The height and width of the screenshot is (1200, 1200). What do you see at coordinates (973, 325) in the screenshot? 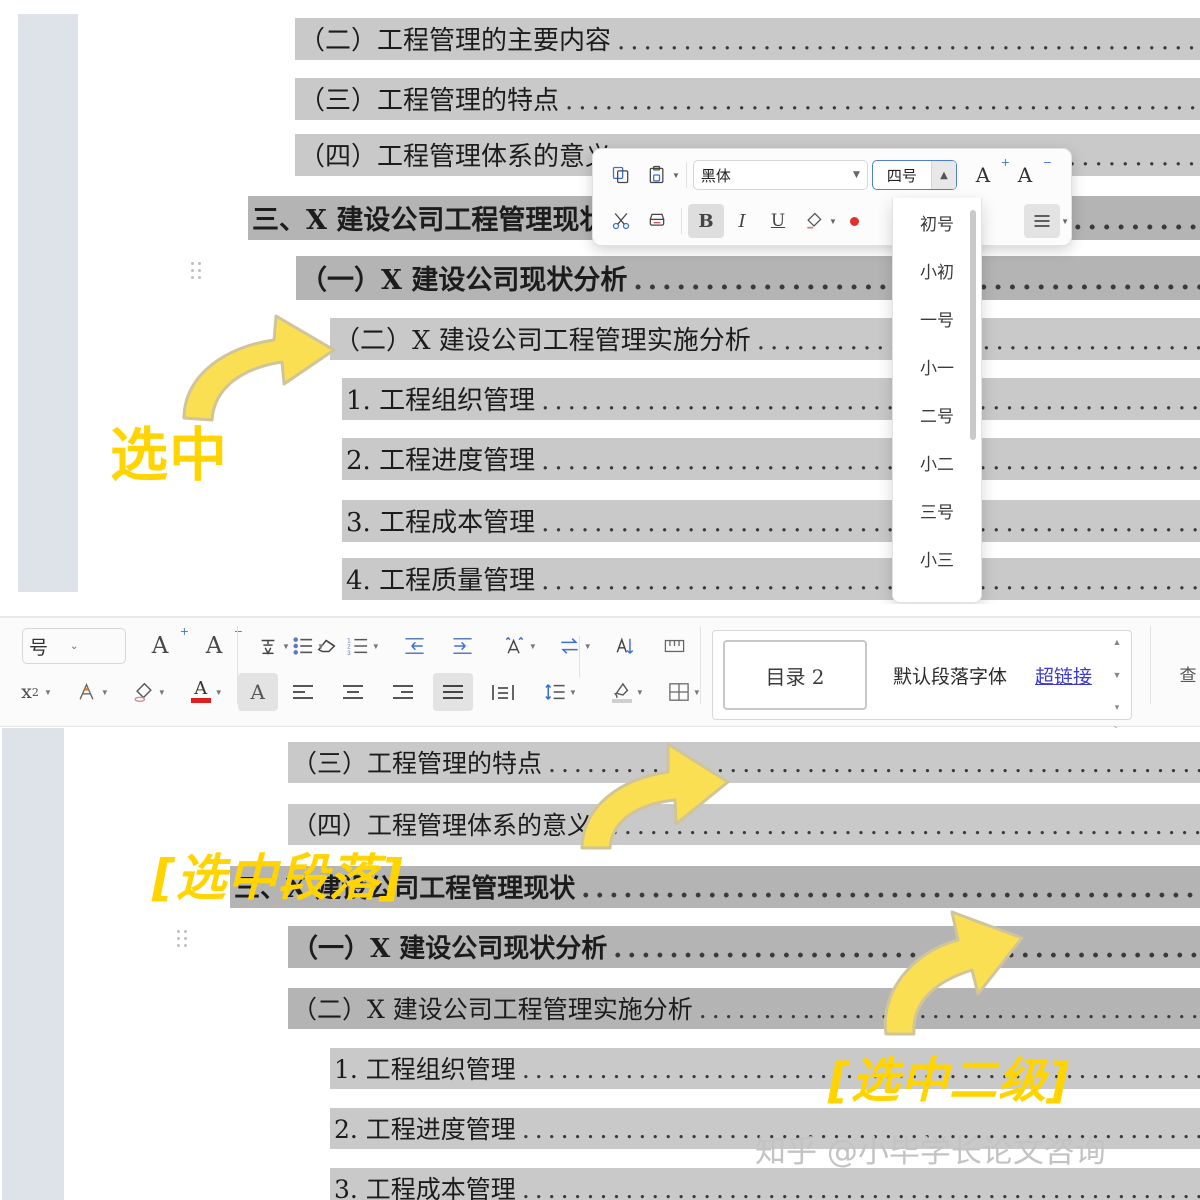
I see `dropdown-scrollbar` at bounding box center [973, 325].